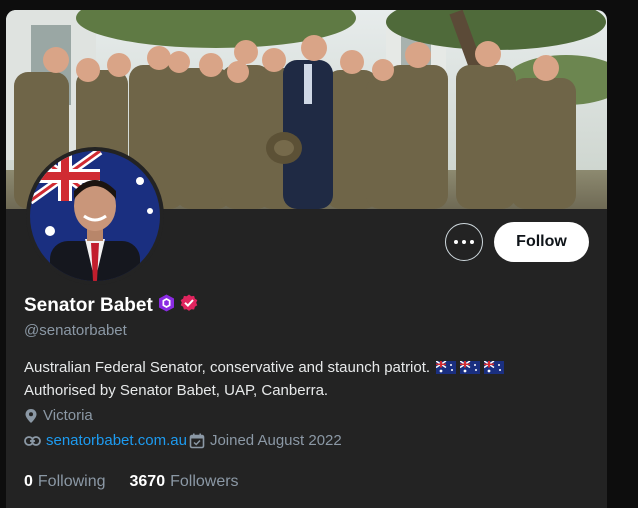  What do you see at coordinates (71, 481) in the screenshot?
I see `following-label: Following` at bounding box center [71, 481].